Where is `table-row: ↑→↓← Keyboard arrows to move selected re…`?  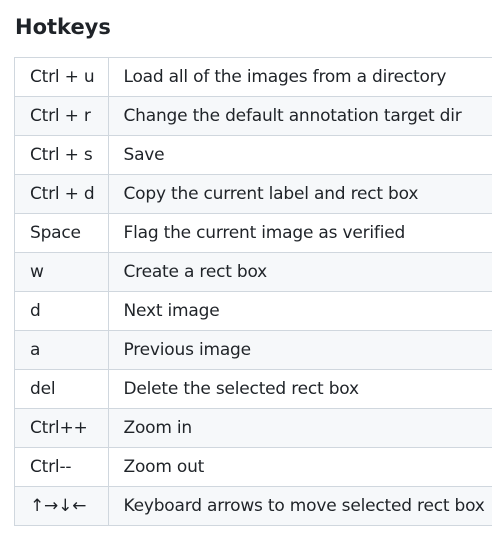
table-row: ↑→↓← Keyboard arrows to move selected re… is located at coordinates (253, 506).